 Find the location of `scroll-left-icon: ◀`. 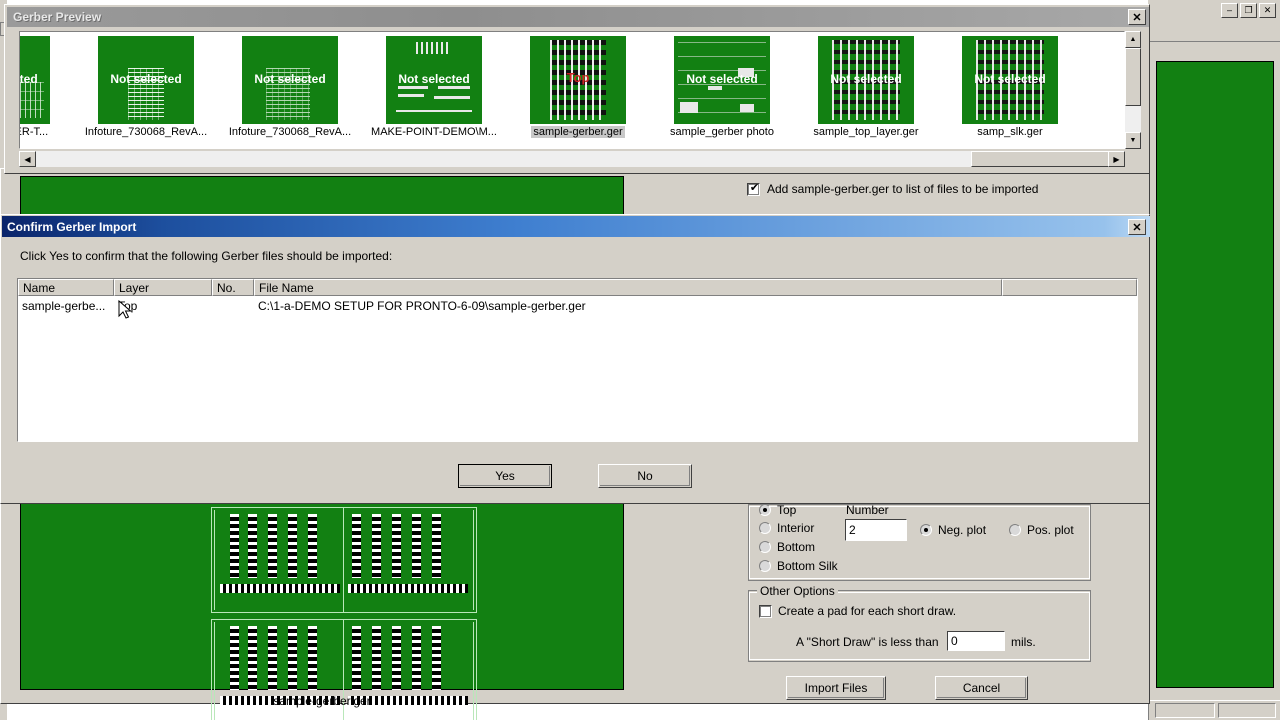

scroll-left-icon: ◀ is located at coordinates (27, 159).